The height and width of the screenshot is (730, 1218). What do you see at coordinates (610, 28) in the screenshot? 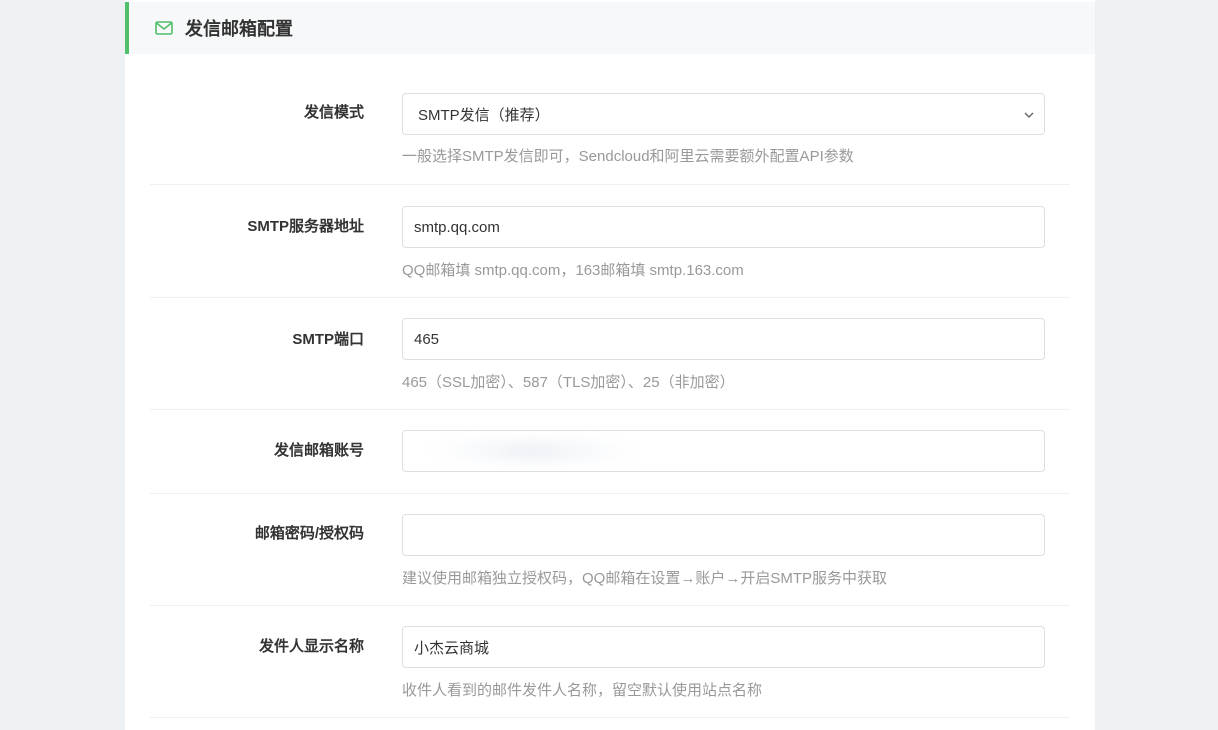
I see `section-header: 发信邮箱配置` at bounding box center [610, 28].